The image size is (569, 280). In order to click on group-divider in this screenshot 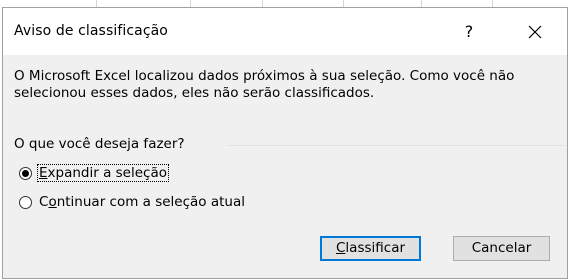, I will do `click(396, 145)`.